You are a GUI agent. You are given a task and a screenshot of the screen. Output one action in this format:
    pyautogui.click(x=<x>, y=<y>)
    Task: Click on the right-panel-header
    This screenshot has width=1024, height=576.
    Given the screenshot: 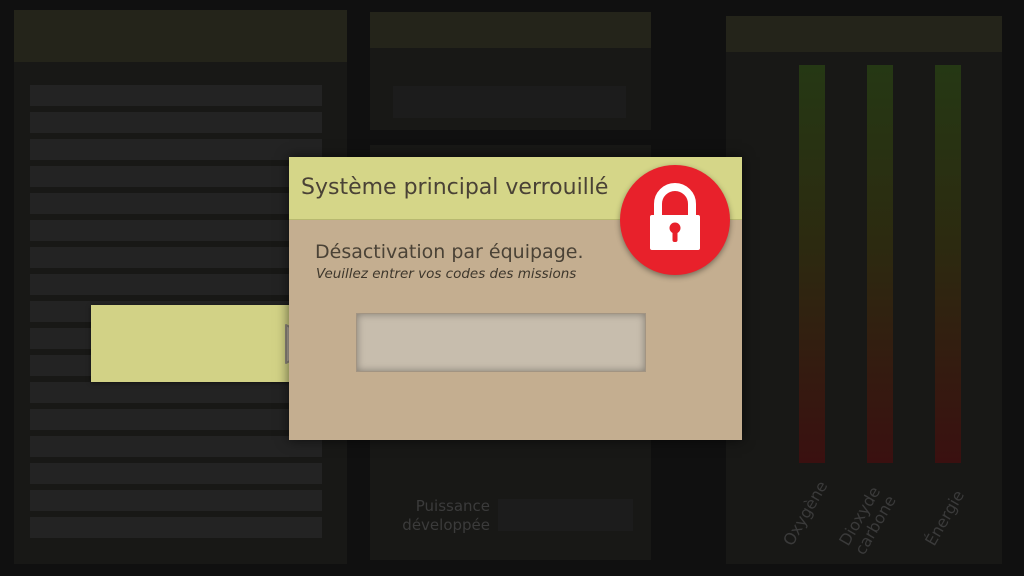 What is the action you would take?
    pyautogui.click(x=864, y=34)
    